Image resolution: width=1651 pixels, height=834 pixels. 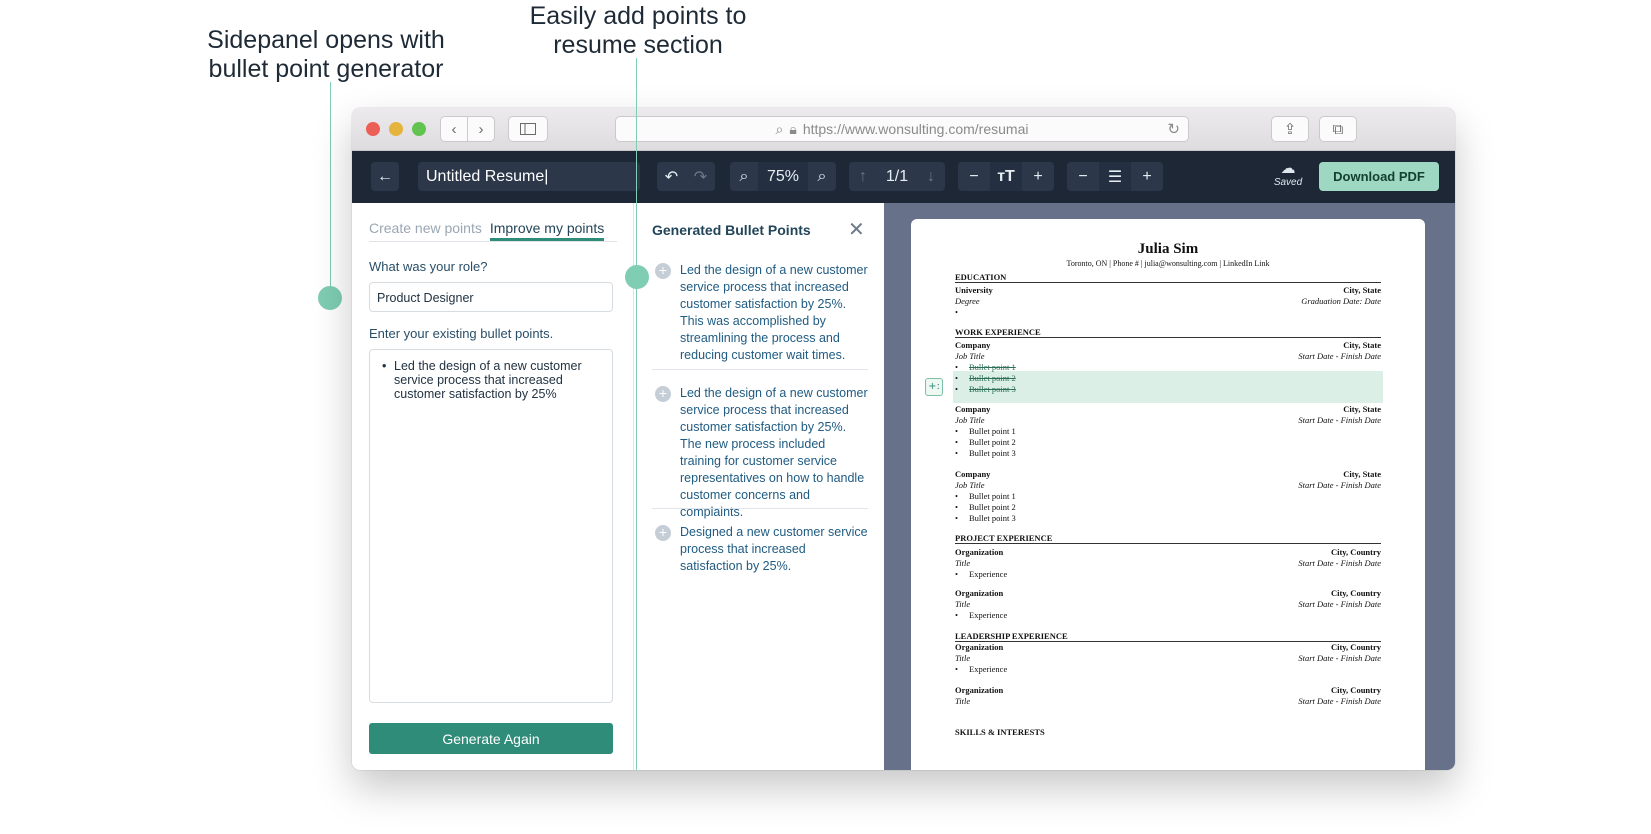 What do you see at coordinates (529, 176) in the screenshot?
I see `resume-title-input: Untitled Resume|` at bounding box center [529, 176].